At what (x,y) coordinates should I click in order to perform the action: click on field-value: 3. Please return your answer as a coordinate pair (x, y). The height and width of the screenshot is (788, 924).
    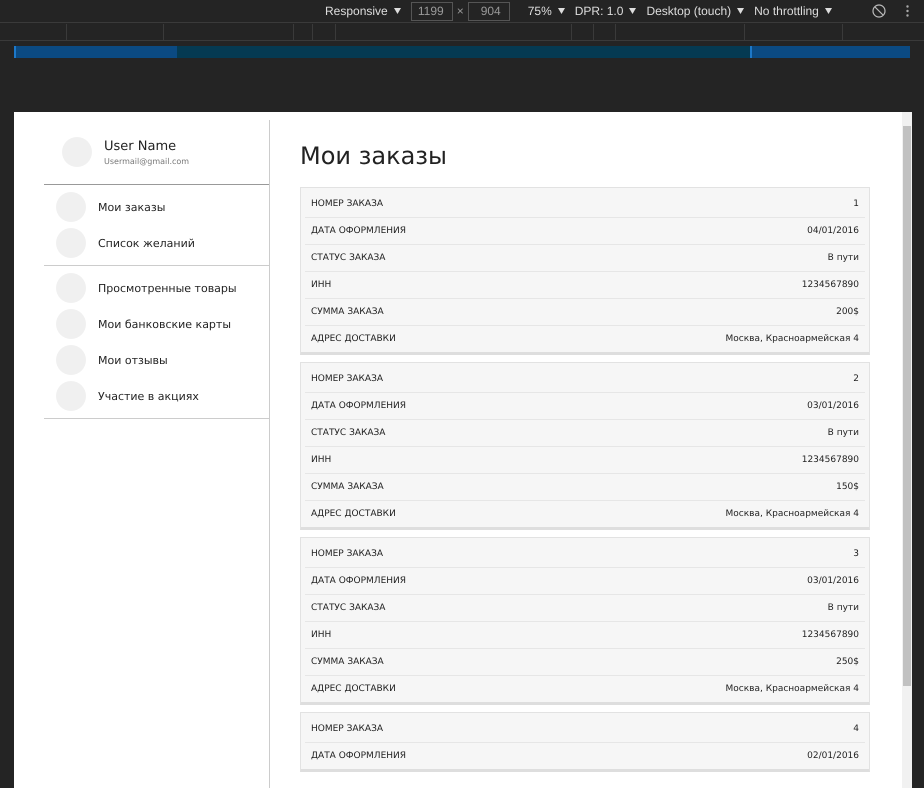
    Looking at the image, I should click on (856, 554).